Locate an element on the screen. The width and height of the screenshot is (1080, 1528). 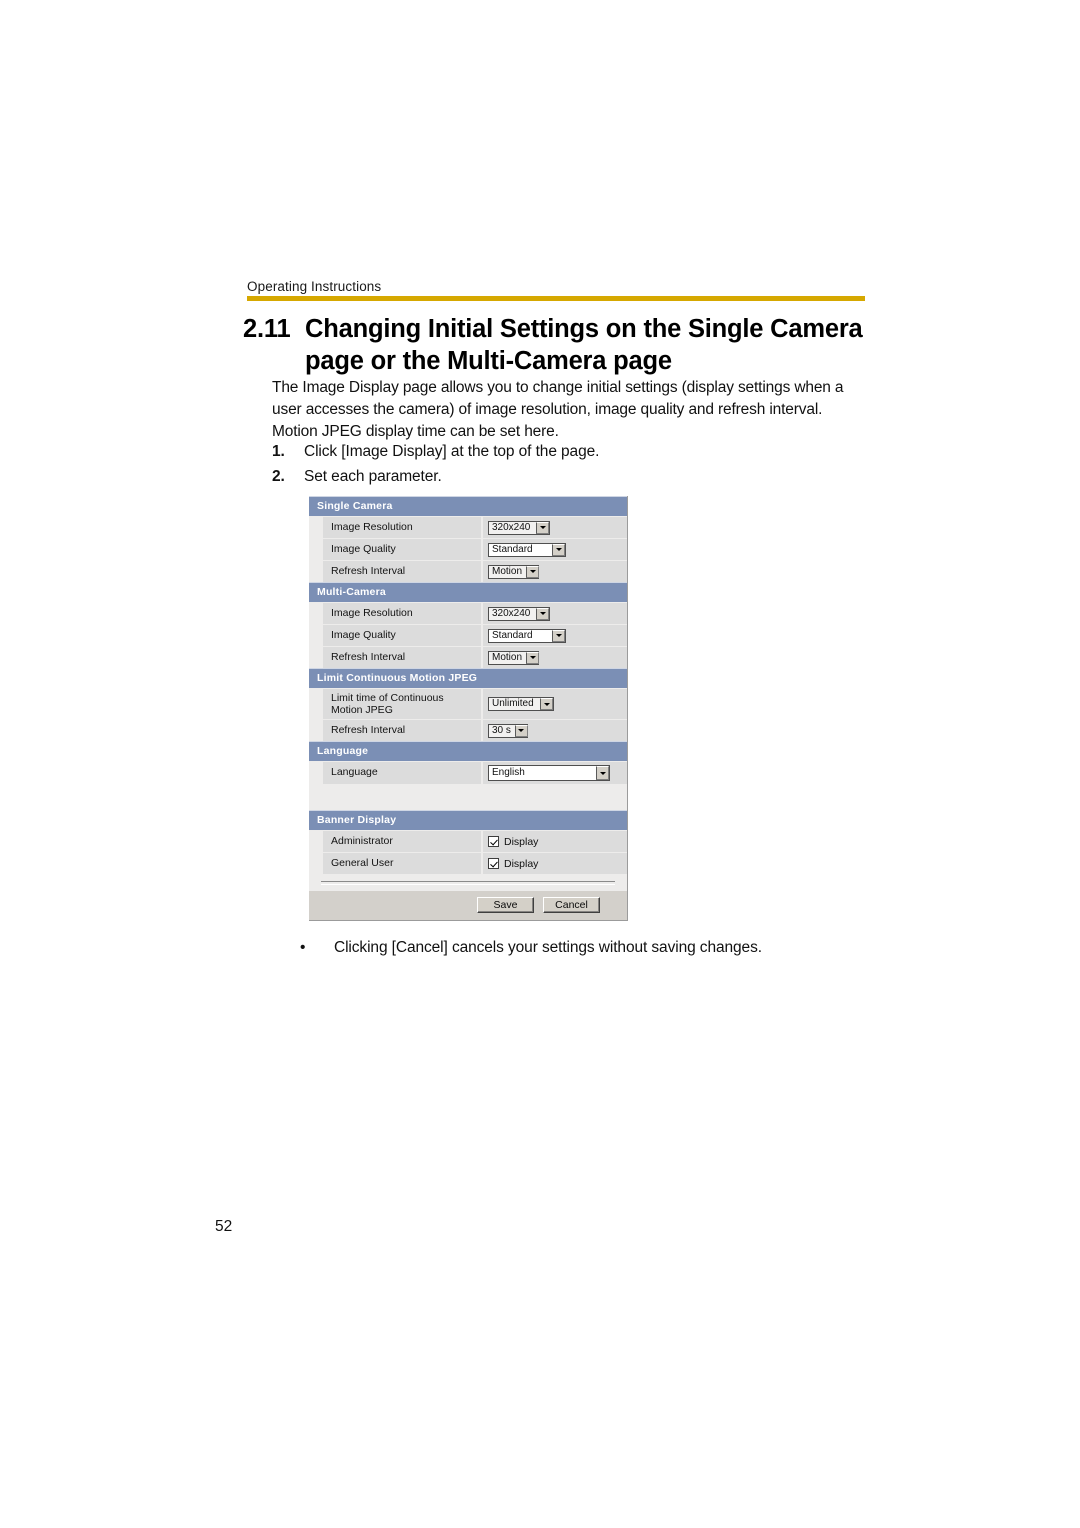
limit-refresh-interval-select: 30 s is located at coordinates (508, 730).